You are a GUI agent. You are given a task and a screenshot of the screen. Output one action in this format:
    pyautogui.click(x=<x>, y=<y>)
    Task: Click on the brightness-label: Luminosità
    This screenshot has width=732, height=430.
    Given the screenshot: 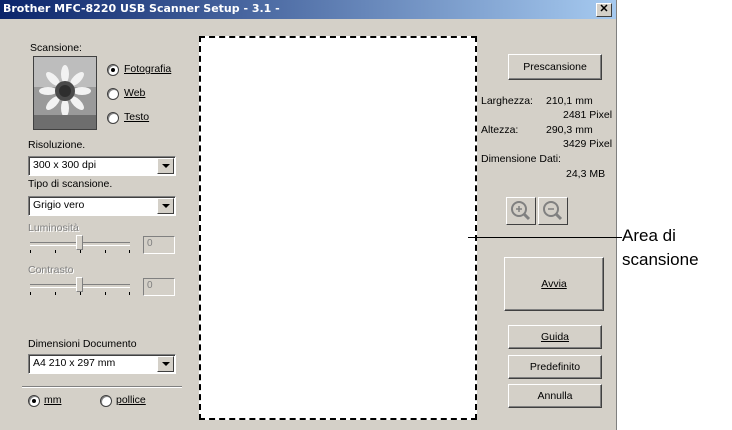 What is the action you would take?
    pyautogui.click(x=53, y=228)
    